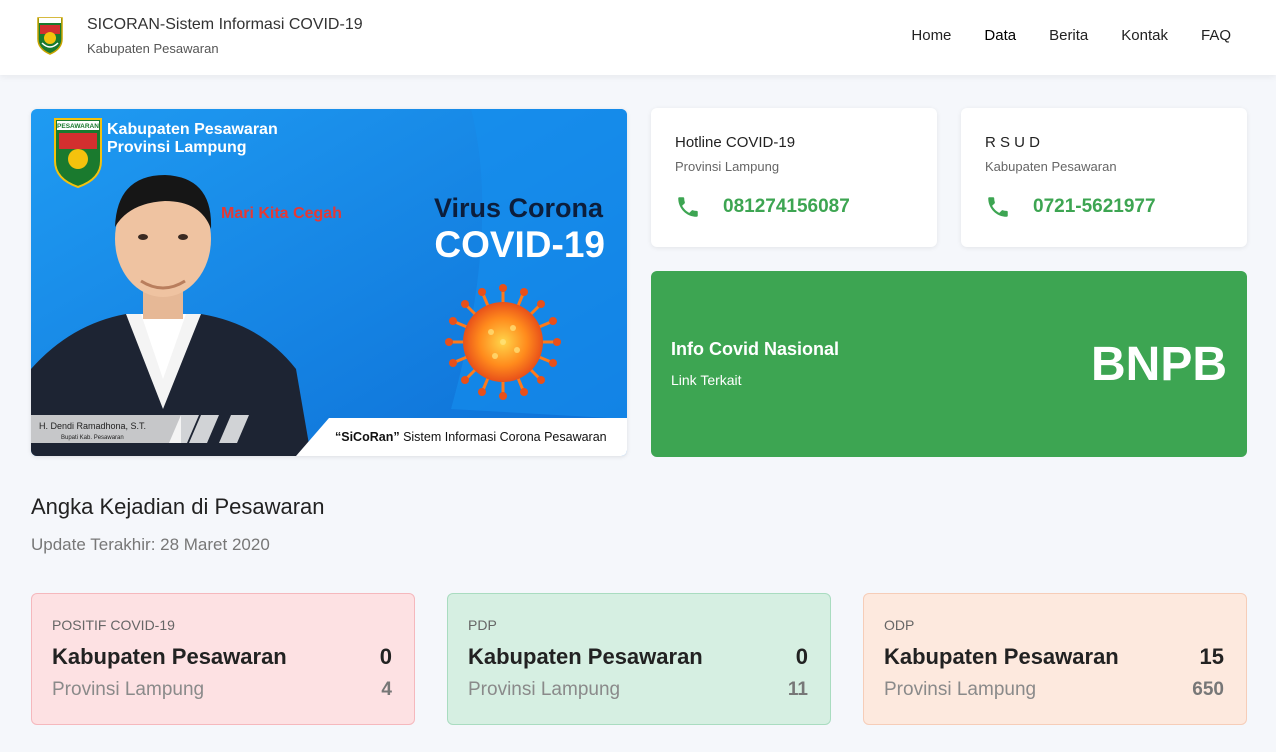 The width and height of the screenshot is (1276, 752). What do you see at coordinates (92, 426) in the screenshot?
I see `person-name: H. Dendi Ramadhona, S.T.` at bounding box center [92, 426].